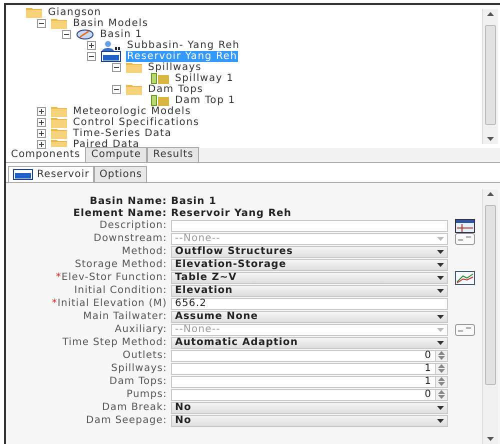  Describe the element at coordinates (136, 122) in the screenshot. I see `tree-item: Control Specifications` at that location.